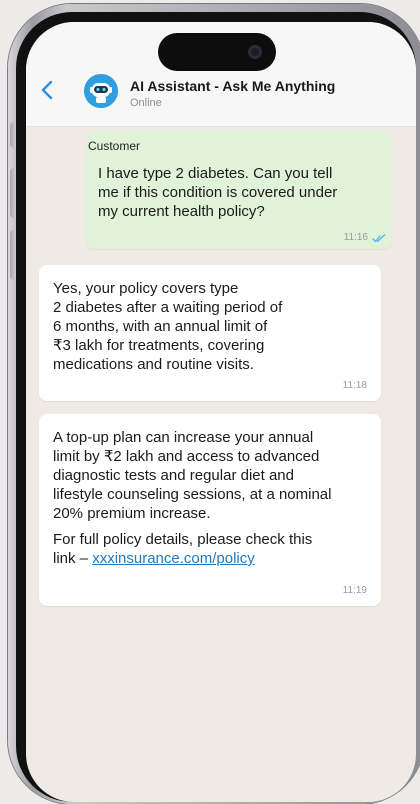 The image size is (420, 804). I want to click on message-line: Yes, your policy covers type, so click(146, 288).